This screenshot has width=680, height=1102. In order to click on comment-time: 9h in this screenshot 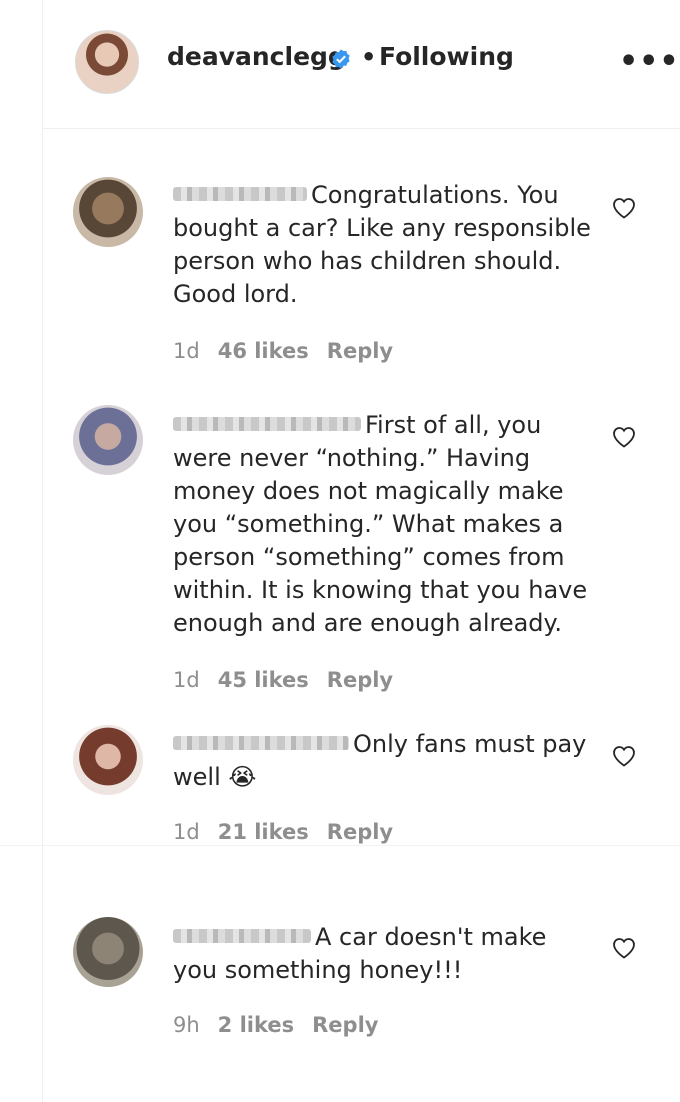, I will do `click(186, 1025)`.